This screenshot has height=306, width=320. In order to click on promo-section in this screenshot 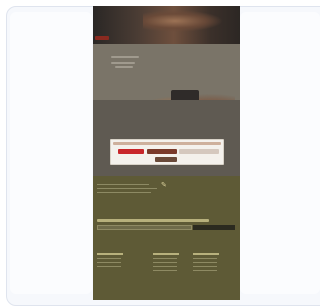, I will do `click(166, 90)`.